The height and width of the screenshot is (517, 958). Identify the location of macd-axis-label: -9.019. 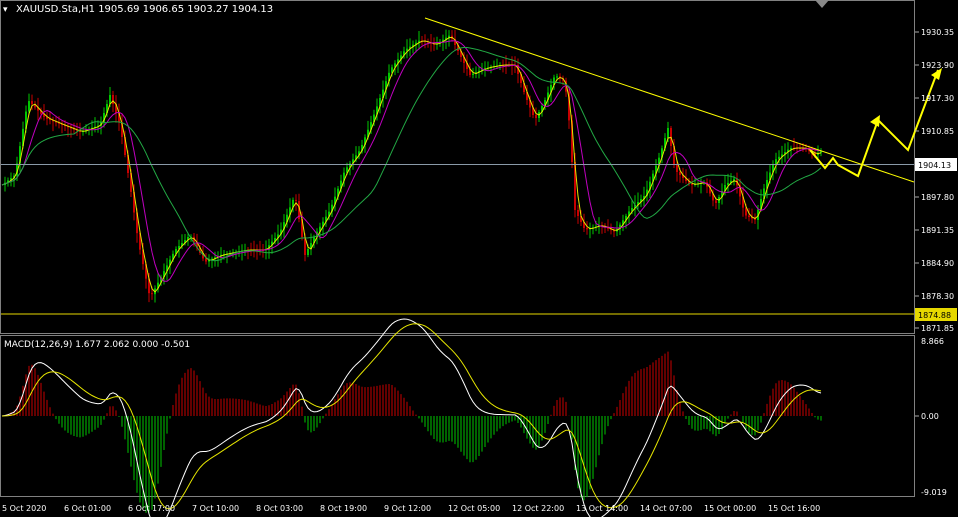
(934, 492).